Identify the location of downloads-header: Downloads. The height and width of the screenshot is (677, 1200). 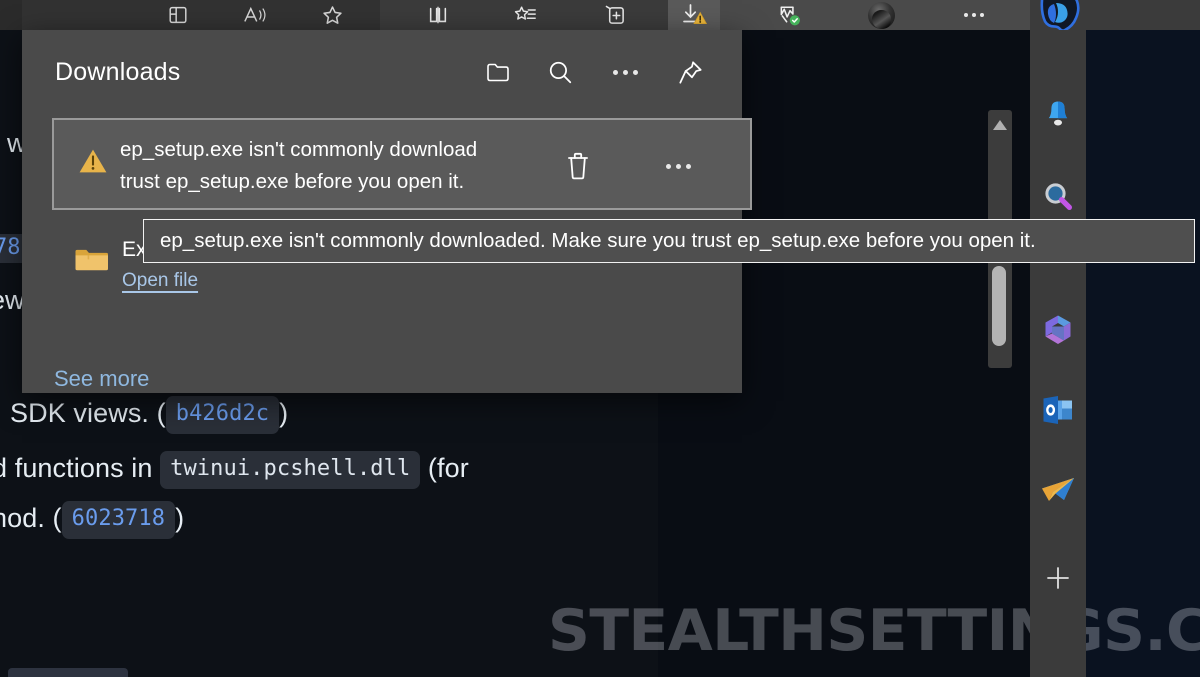
(382, 72).